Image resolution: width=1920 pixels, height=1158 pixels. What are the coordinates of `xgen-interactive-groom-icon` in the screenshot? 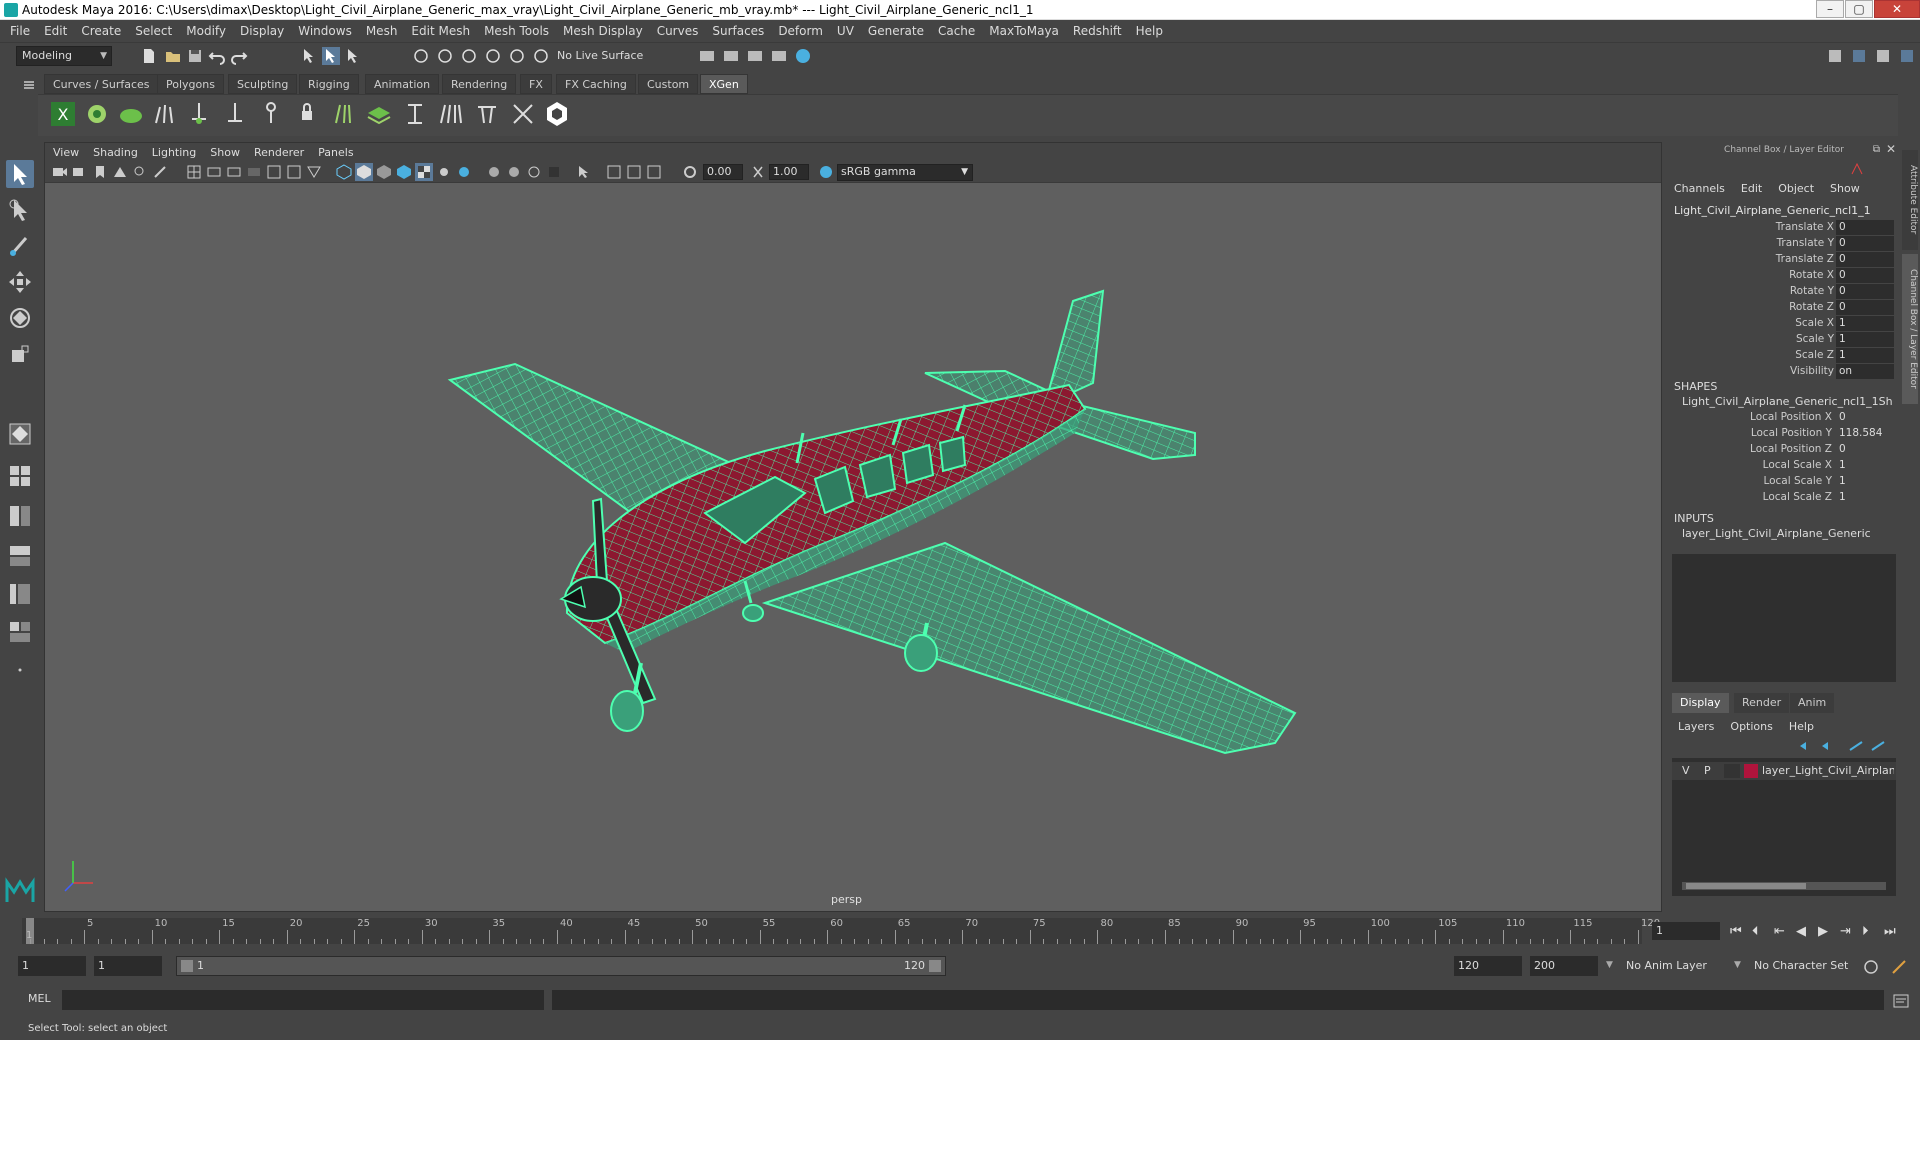 It's located at (557, 114).